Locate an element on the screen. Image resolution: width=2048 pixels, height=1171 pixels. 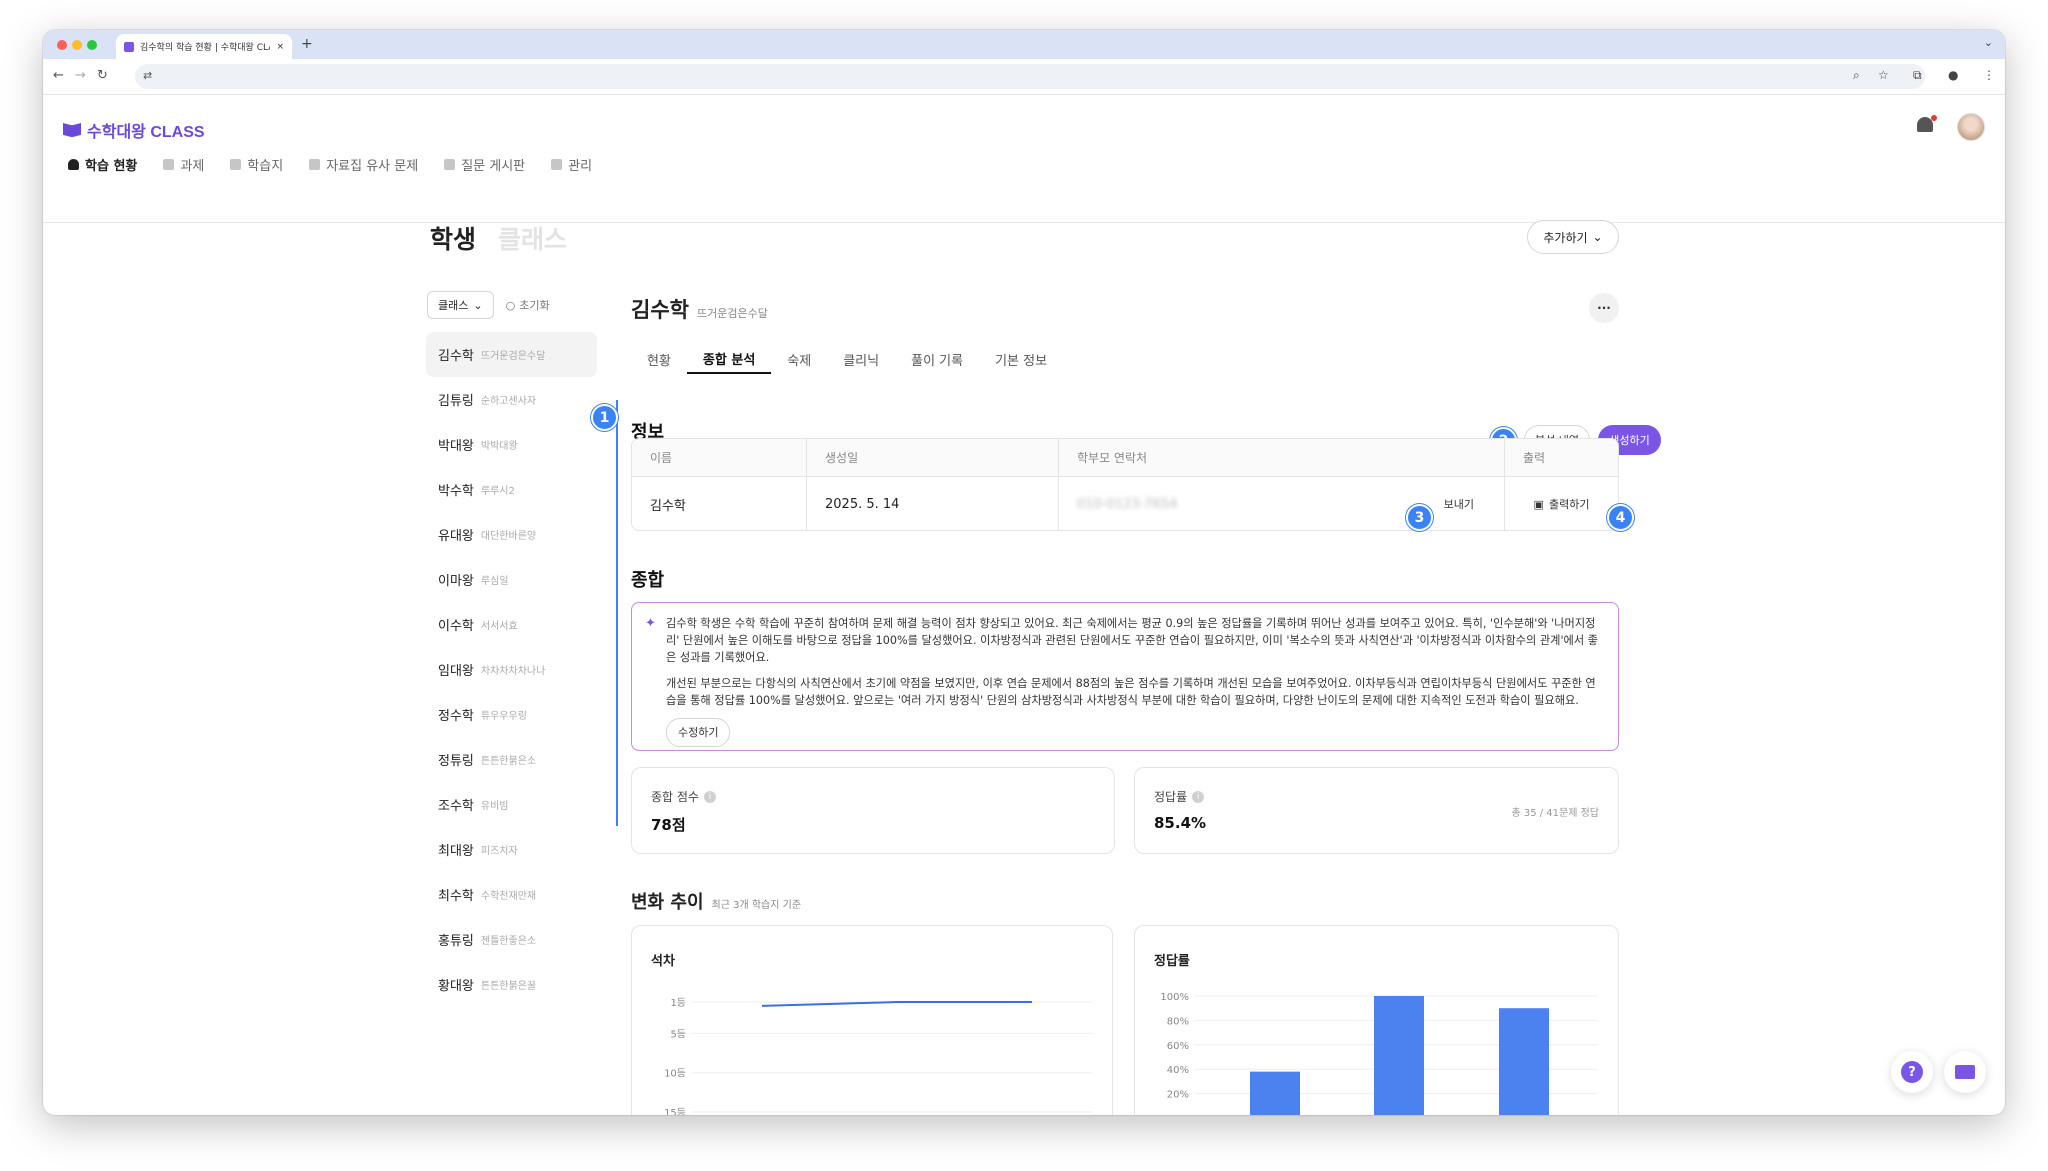
student-header: 김수학 뜨거운검은수달 is located at coordinates (699, 309).